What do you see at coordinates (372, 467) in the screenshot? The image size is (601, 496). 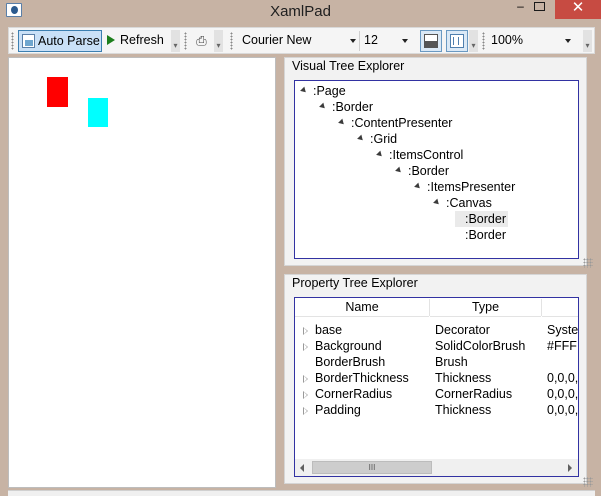 I see `scroll-thumb: III` at bounding box center [372, 467].